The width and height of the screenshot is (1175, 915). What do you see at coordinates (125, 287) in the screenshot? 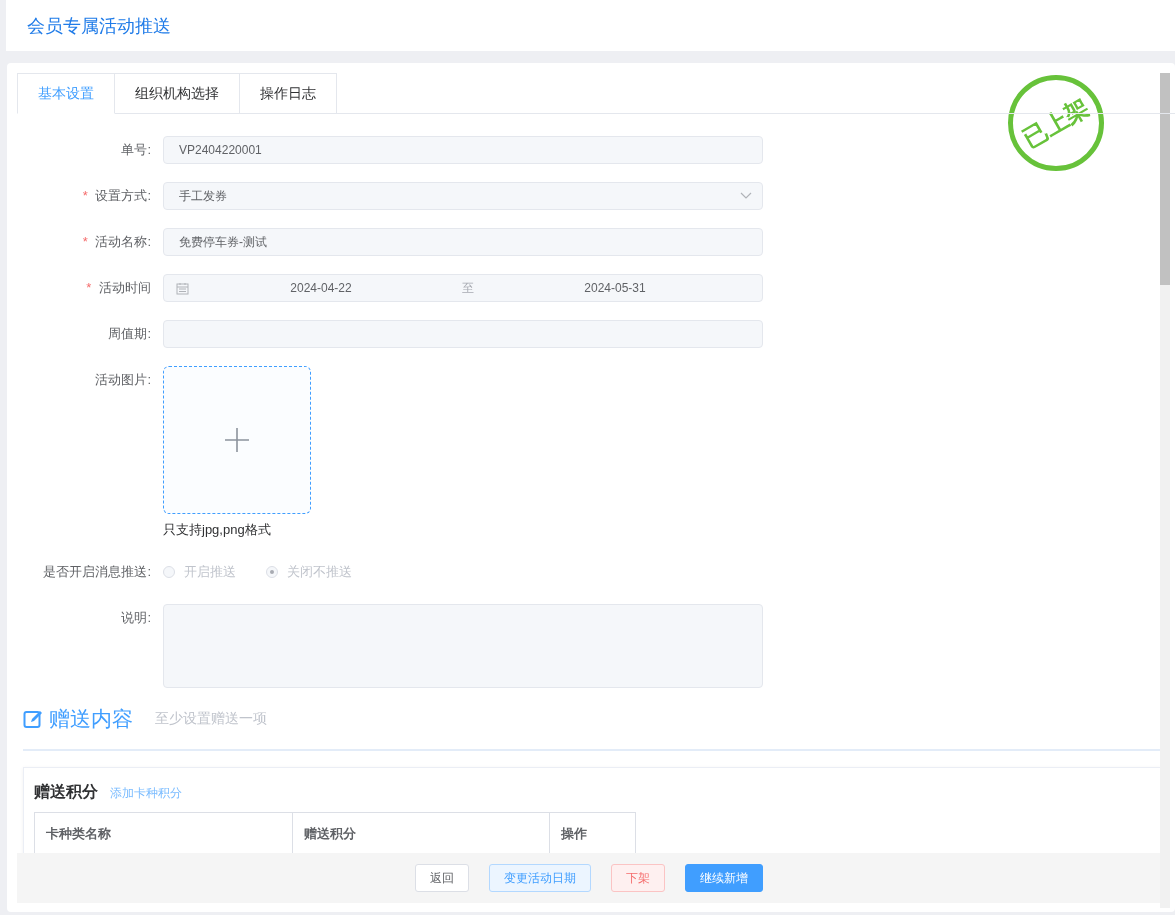
I see `field-label: 活动时间` at bounding box center [125, 287].